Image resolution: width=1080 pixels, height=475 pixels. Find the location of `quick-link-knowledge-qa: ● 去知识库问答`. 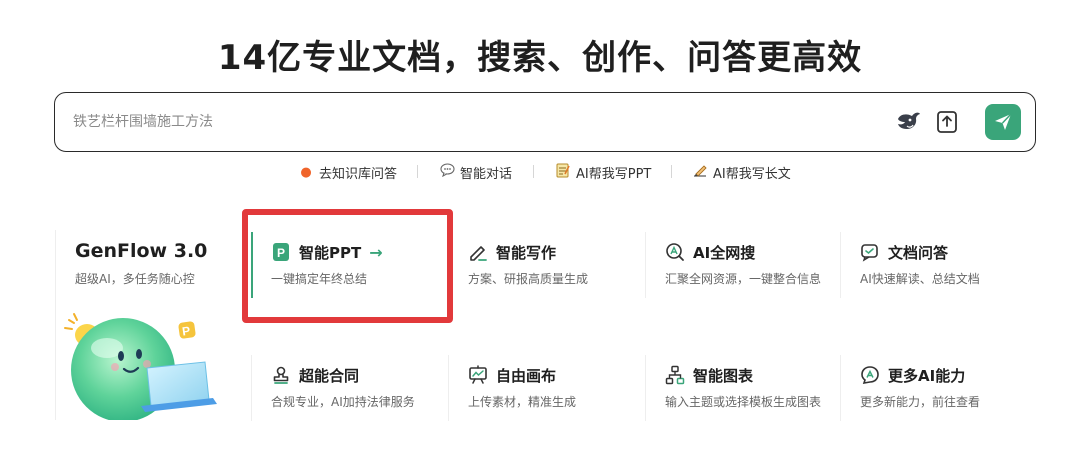

quick-link-knowledge-qa: ● 去知识库问答 is located at coordinates (347, 172).